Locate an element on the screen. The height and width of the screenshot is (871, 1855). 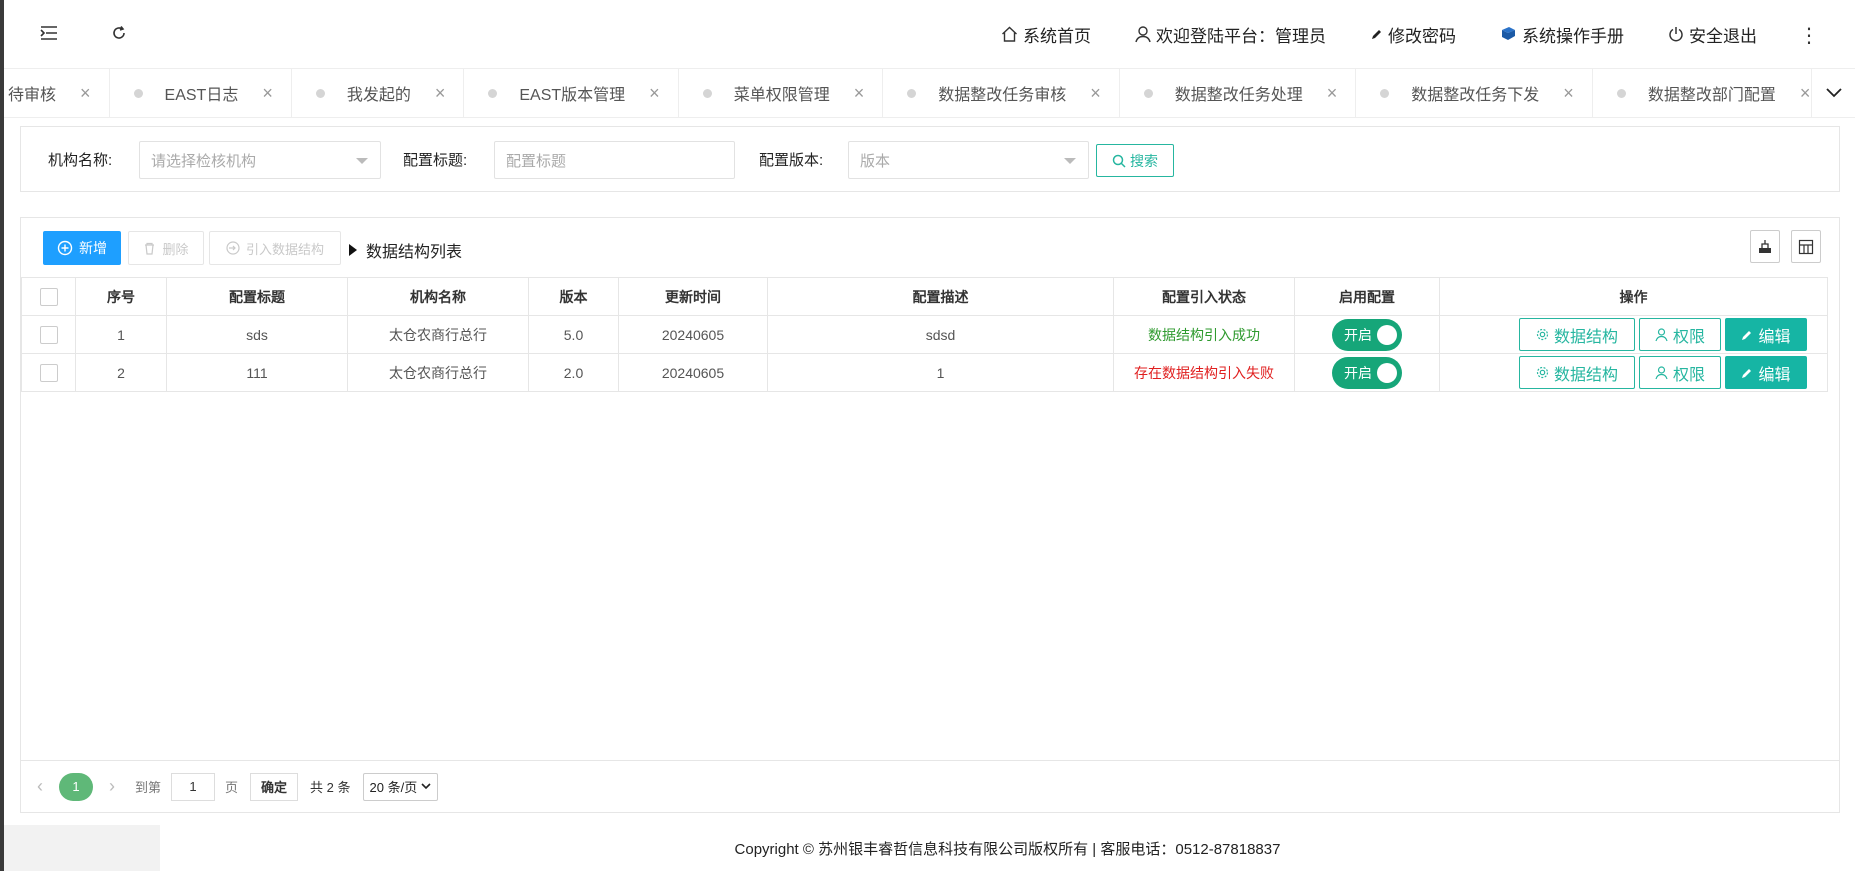
import-structure-button: 引入数据结构 is located at coordinates (275, 248).